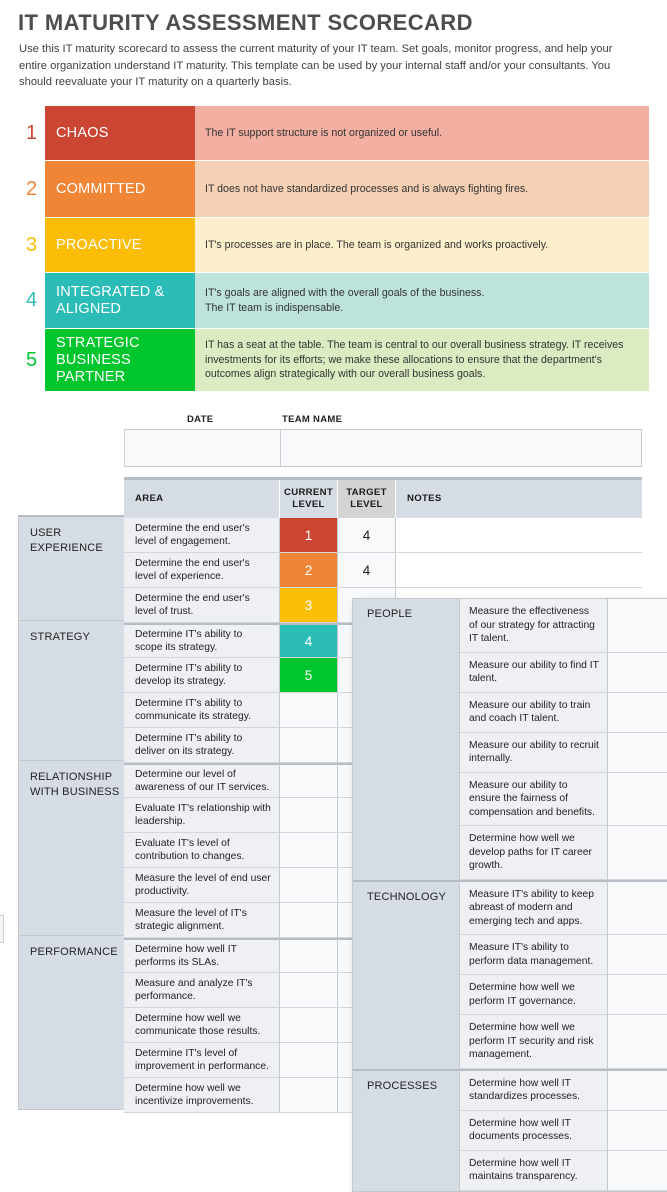  What do you see at coordinates (31, 300) in the screenshot?
I see `maturity-level-number: 4` at bounding box center [31, 300].